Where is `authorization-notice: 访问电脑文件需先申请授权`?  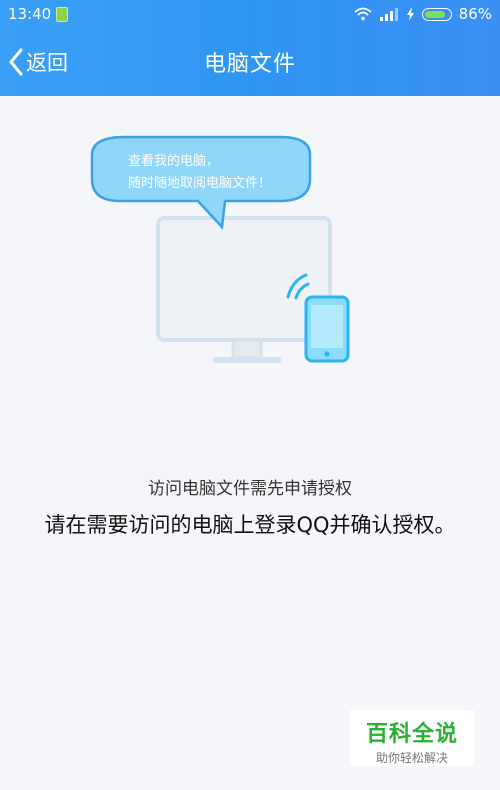 authorization-notice: 访问电脑文件需先申请授权 is located at coordinates (250, 489).